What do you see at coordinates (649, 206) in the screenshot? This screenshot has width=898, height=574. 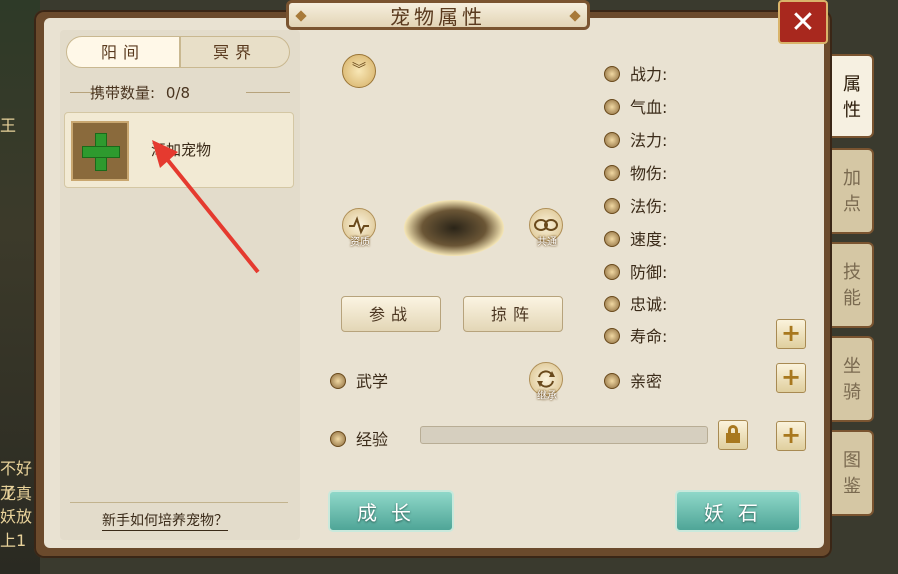 I see `stat-label: 法伤:` at bounding box center [649, 206].